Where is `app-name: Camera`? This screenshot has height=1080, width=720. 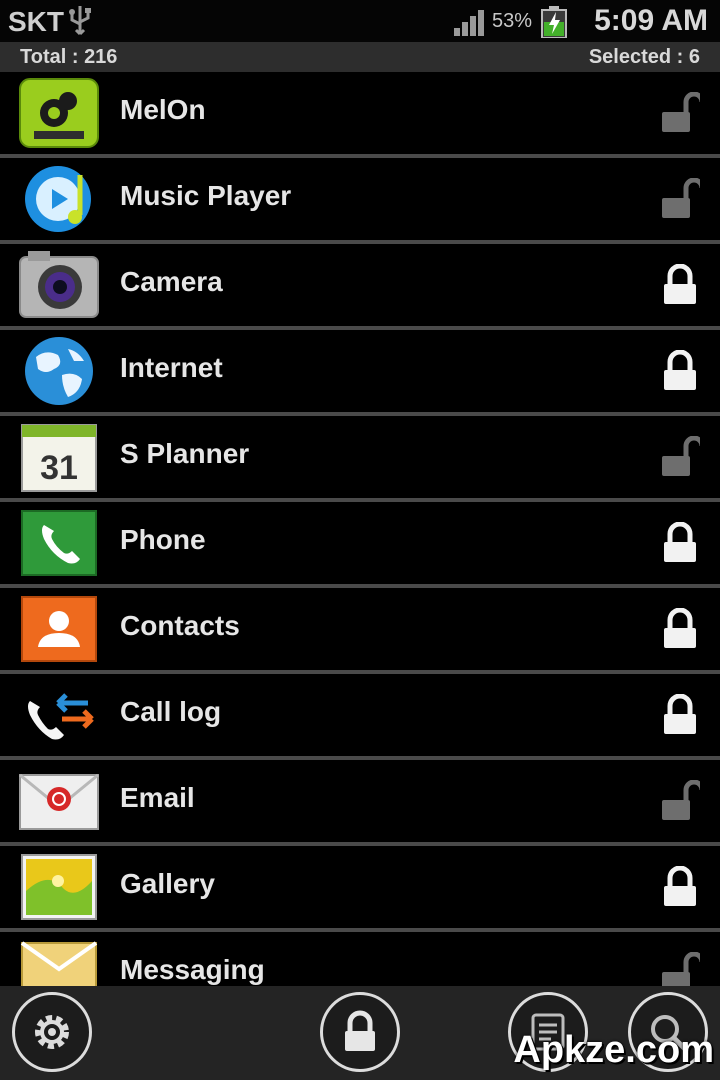
app-name: Camera is located at coordinates (171, 281).